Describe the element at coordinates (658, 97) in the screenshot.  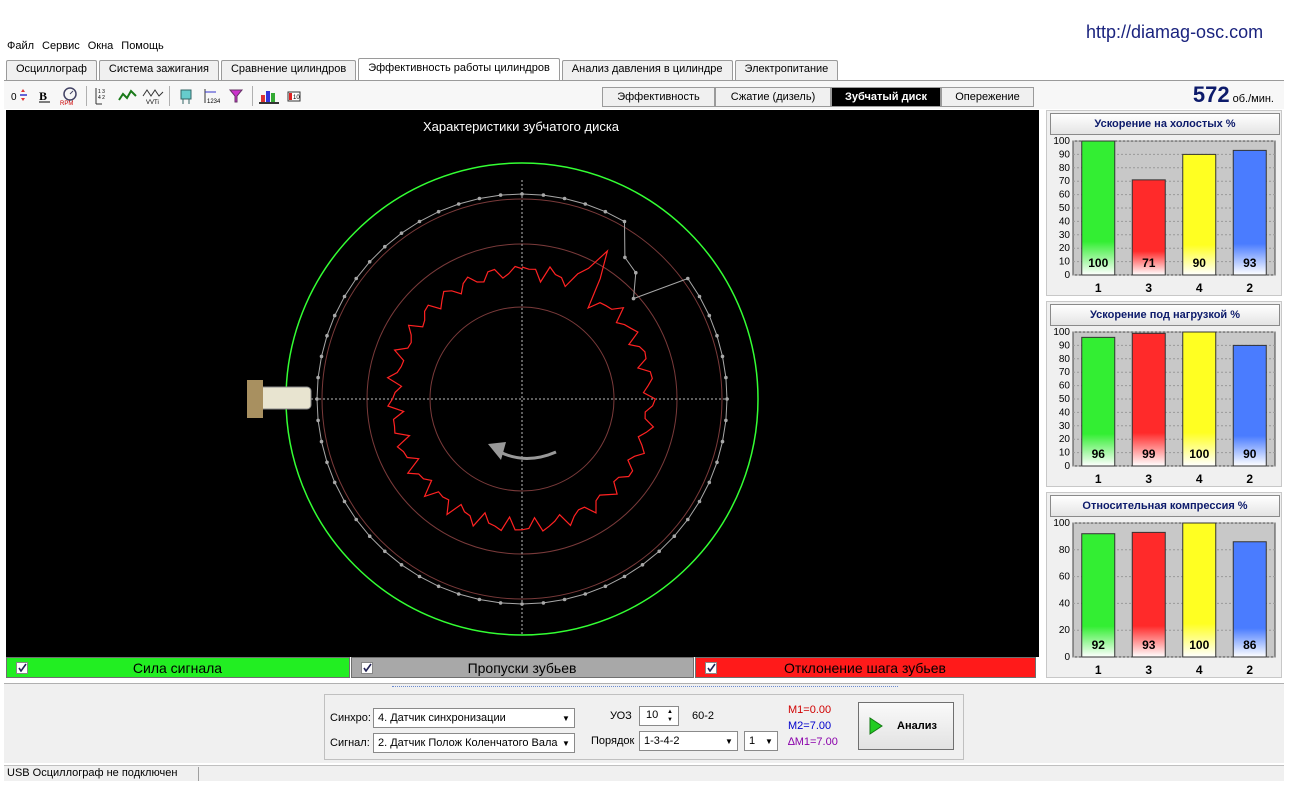
I see `subtab-efficiency: Эффективность` at that location.